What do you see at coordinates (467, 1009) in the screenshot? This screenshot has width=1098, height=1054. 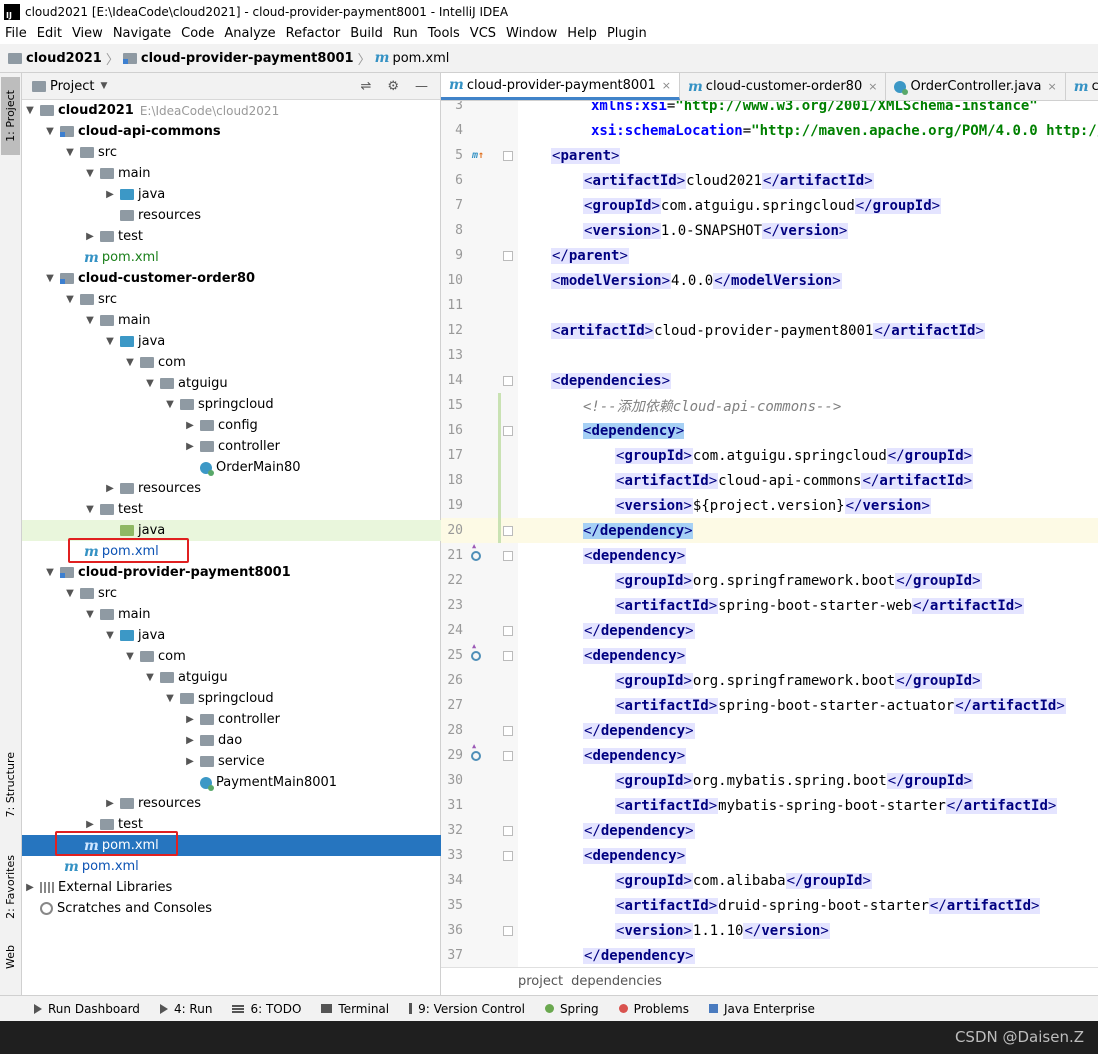 I see `version-control-button: 9: Version Control` at bounding box center [467, 1009].